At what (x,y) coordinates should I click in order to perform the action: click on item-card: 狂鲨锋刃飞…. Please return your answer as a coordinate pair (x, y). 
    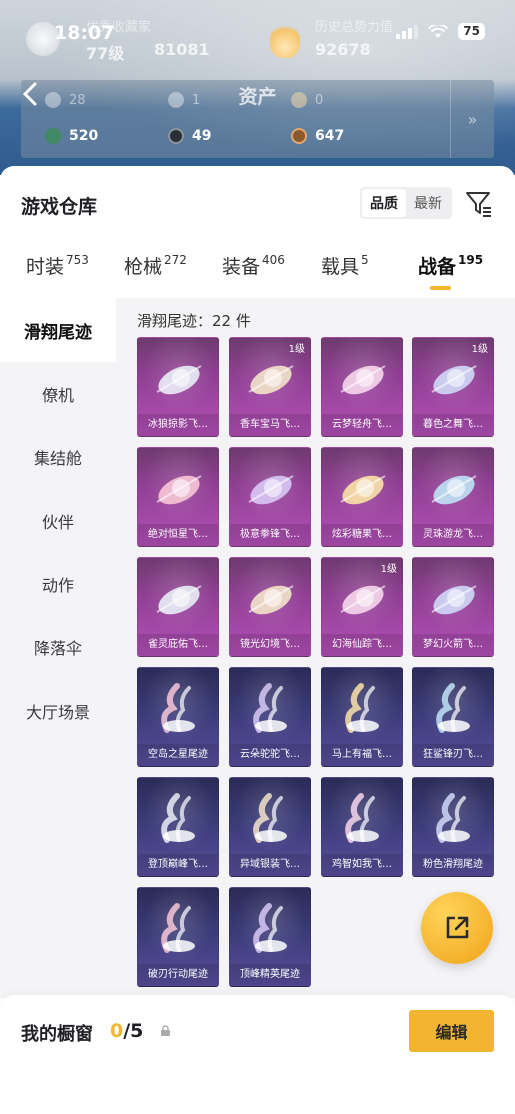
    Looking at the image, I should click on (453, 717).